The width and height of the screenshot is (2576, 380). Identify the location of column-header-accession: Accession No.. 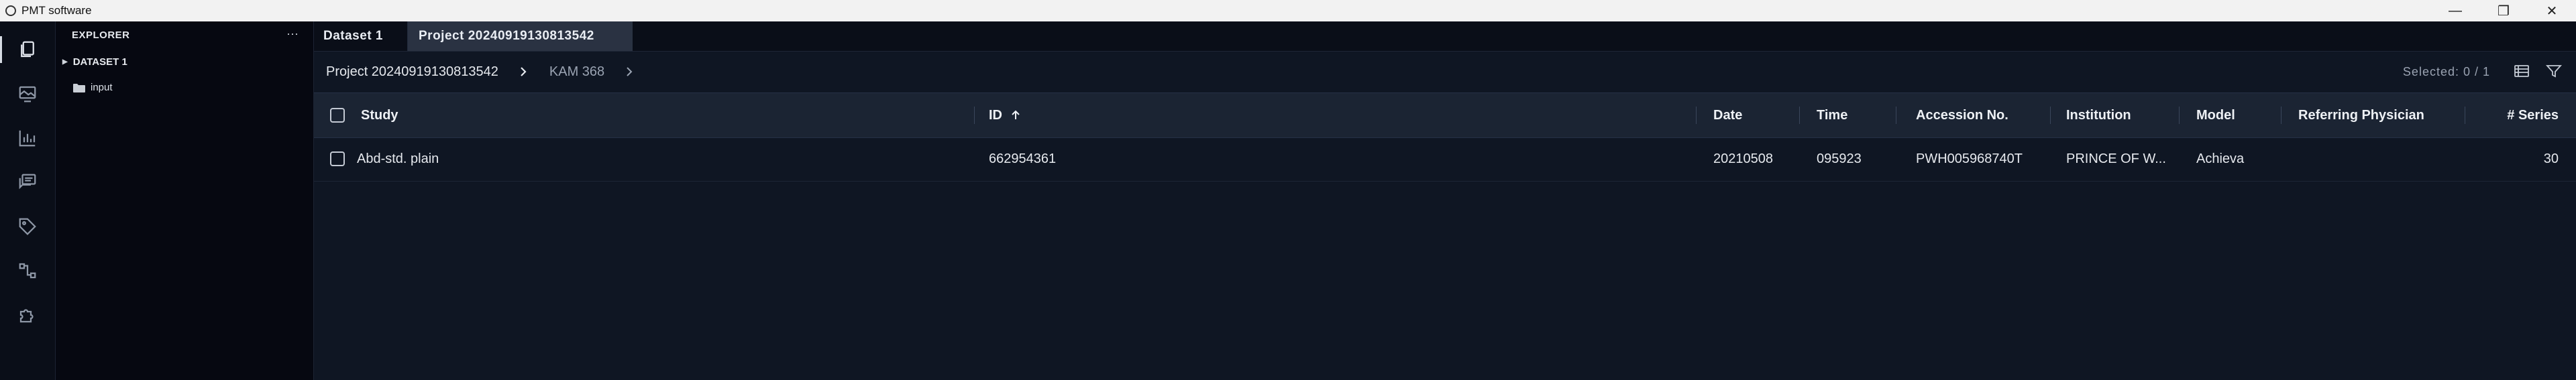
(1962, 115).